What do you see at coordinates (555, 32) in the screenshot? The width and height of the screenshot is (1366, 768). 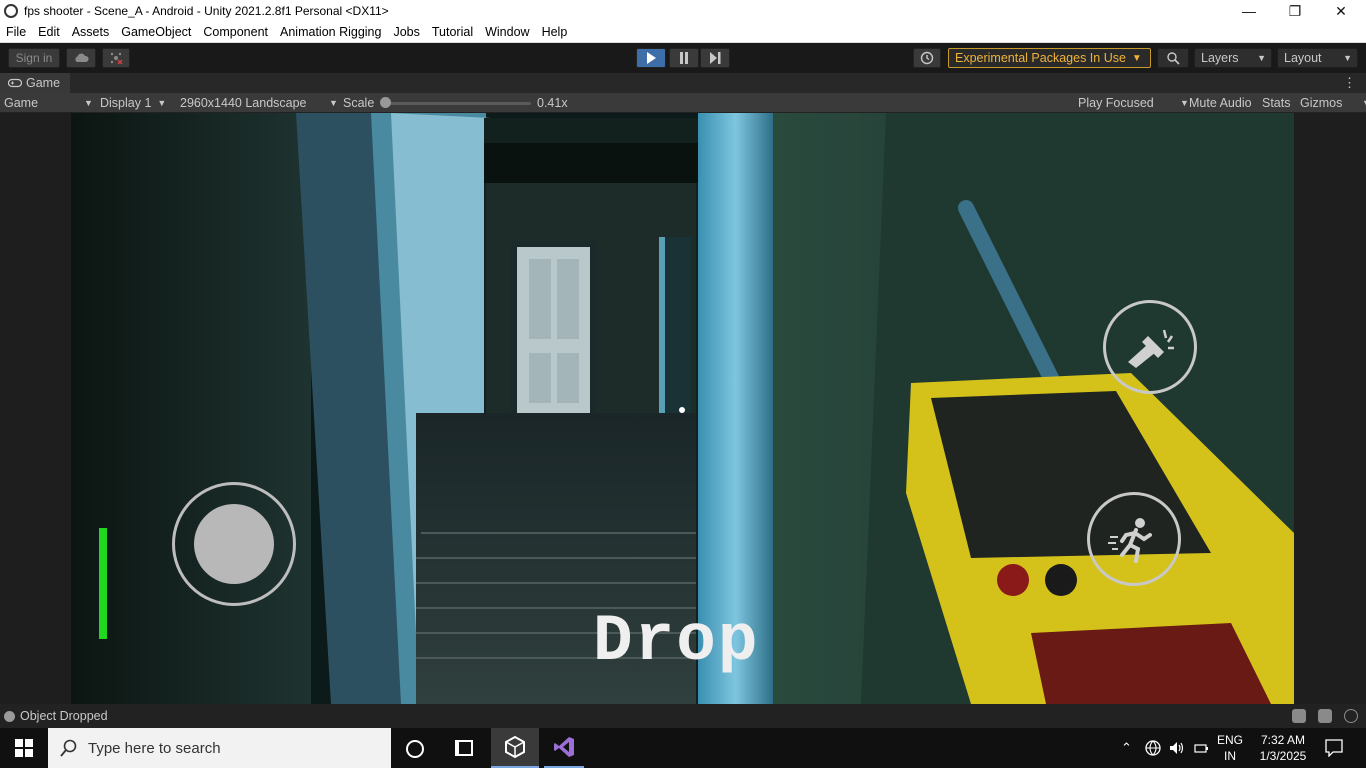 I see `menu-help: Help` at bounding box center [555, 32].